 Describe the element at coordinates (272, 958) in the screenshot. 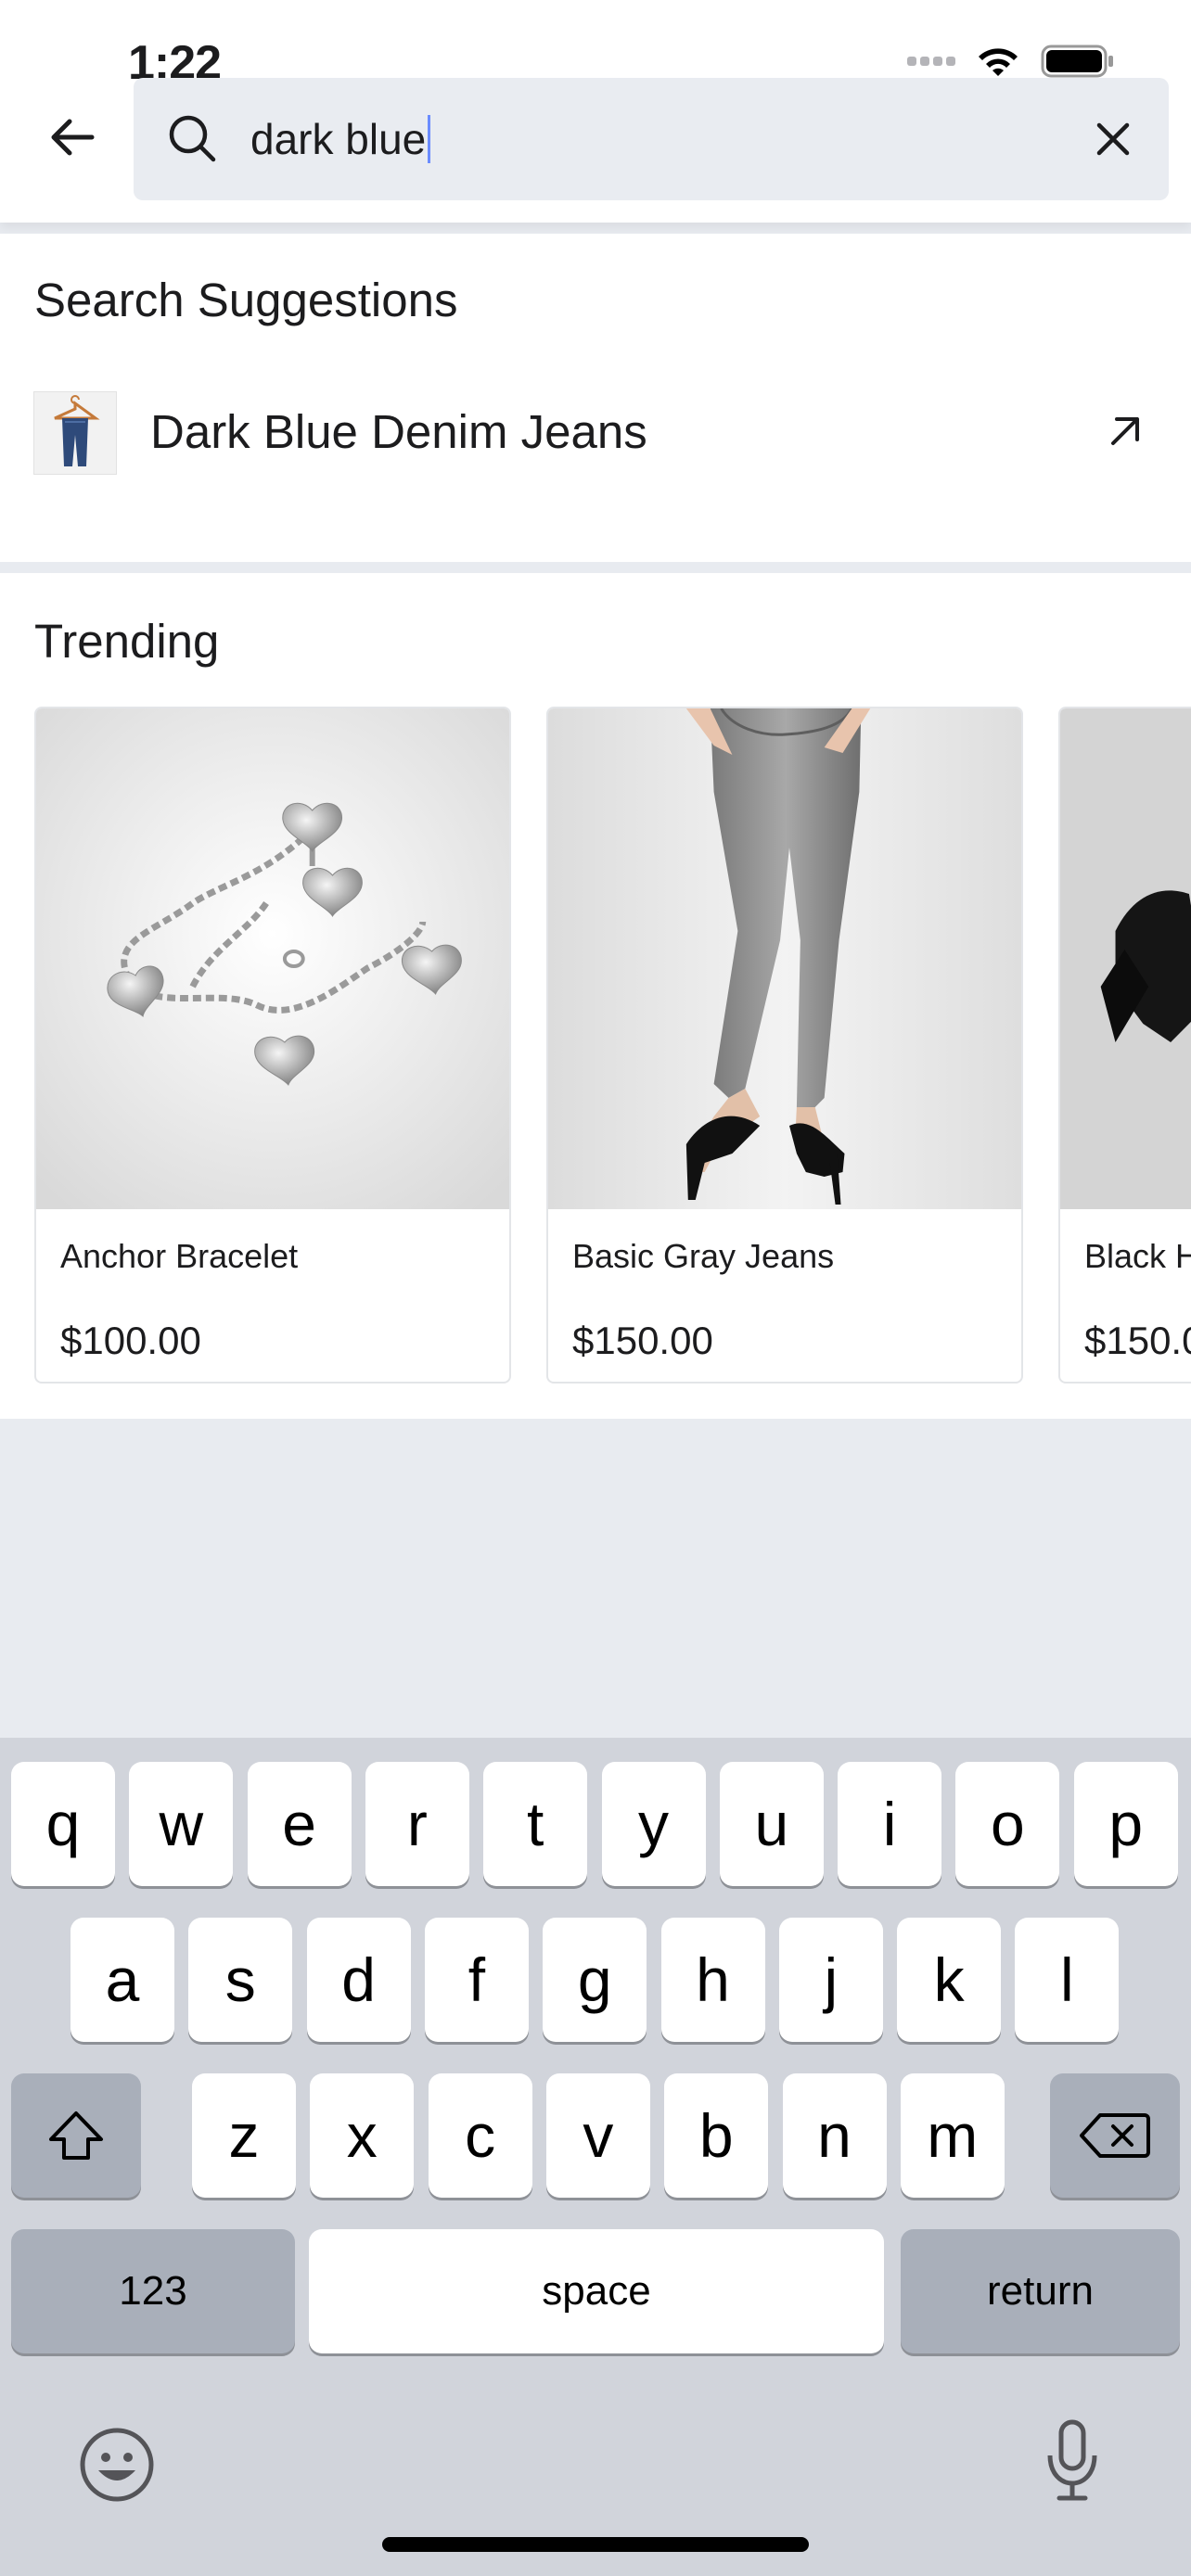

I see `product-image-bracelet` at that location.